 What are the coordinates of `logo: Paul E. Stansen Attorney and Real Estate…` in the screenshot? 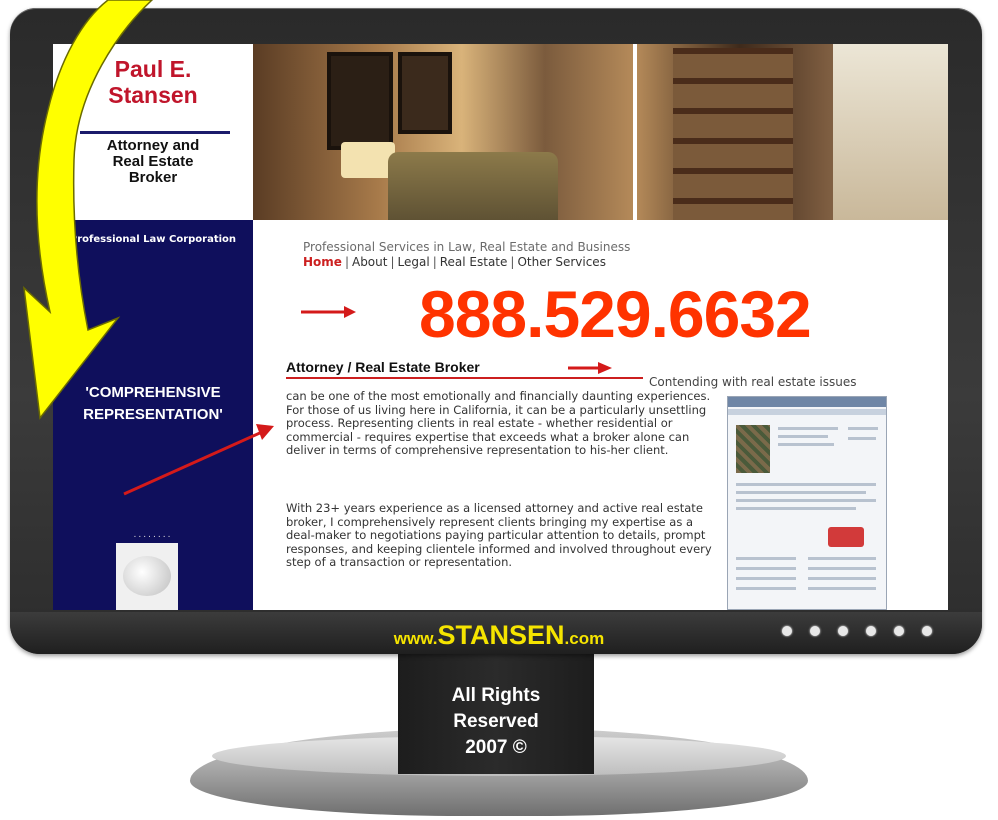 It's located at (153, 132).